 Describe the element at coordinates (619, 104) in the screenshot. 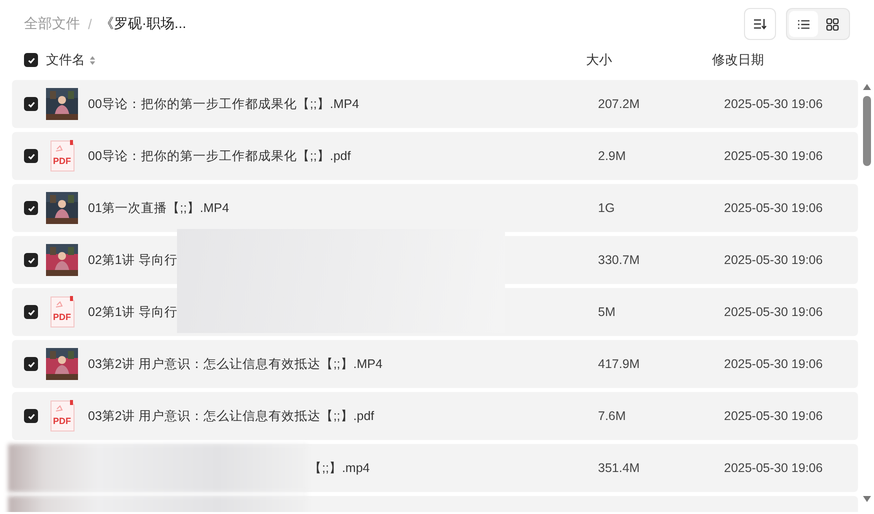

I see `file-size: 207.2M` at that location.